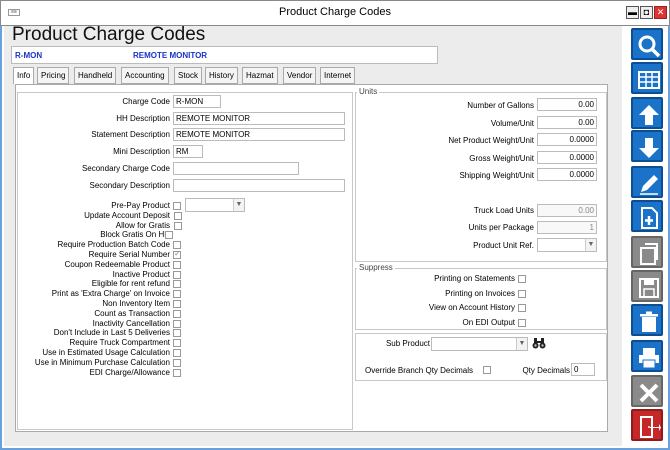 This screenshot has width=670, height=450. I want to click on arrow-up-icon, so click(649, 115).